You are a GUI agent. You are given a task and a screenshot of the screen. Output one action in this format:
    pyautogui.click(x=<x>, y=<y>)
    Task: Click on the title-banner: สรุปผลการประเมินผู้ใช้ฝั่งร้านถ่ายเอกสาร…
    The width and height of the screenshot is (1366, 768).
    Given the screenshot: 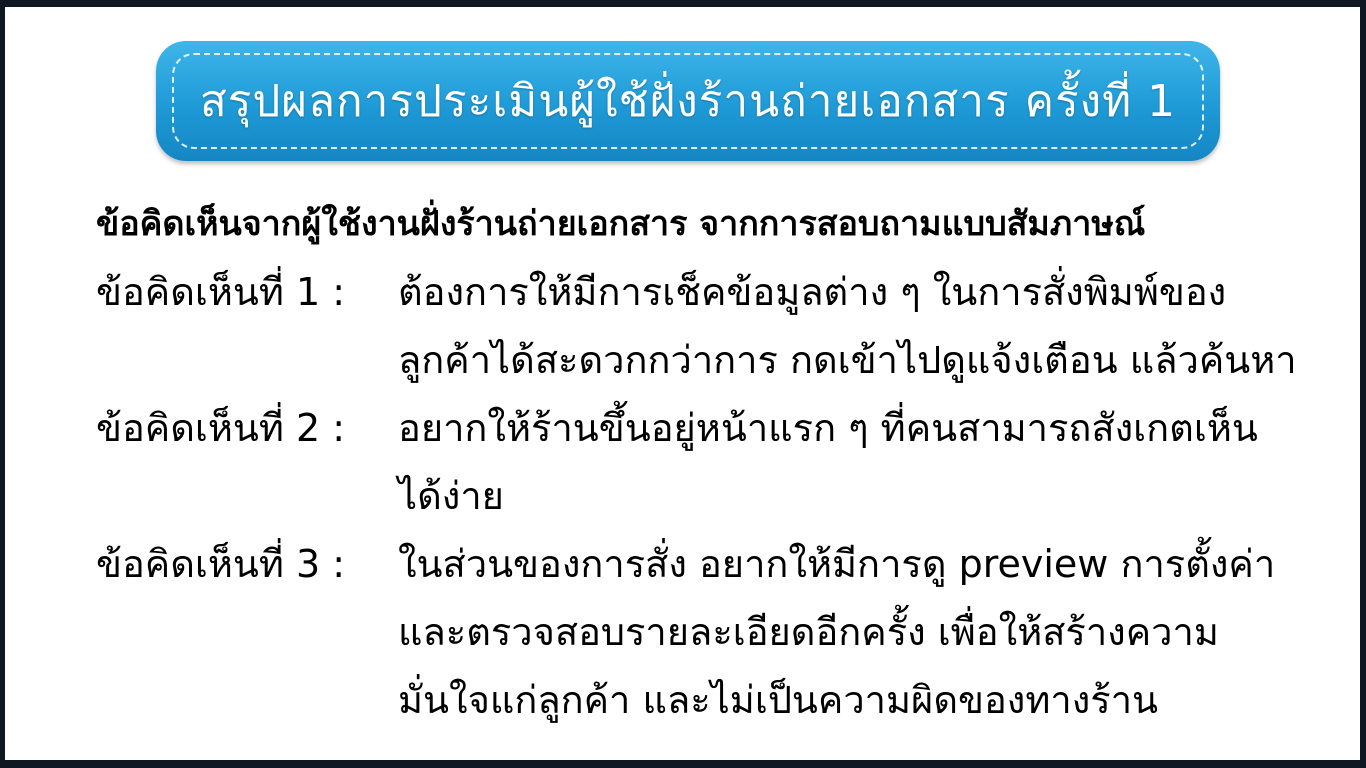 What is the action you would take?
    pyautogui.click(x=688, y=101)
    